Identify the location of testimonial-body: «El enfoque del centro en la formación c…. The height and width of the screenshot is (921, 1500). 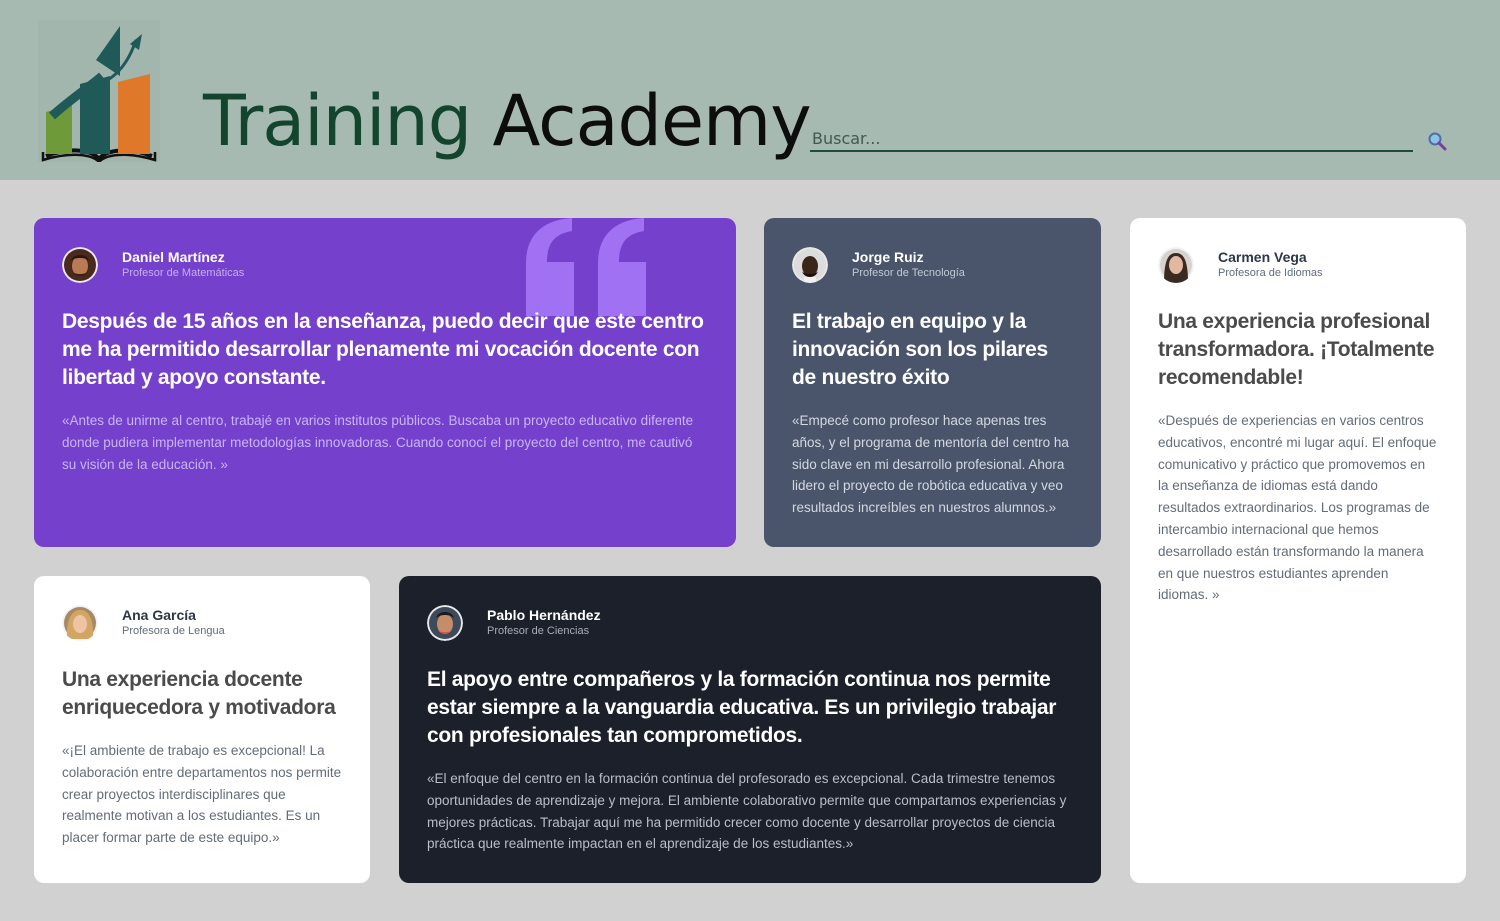
(747, 811).